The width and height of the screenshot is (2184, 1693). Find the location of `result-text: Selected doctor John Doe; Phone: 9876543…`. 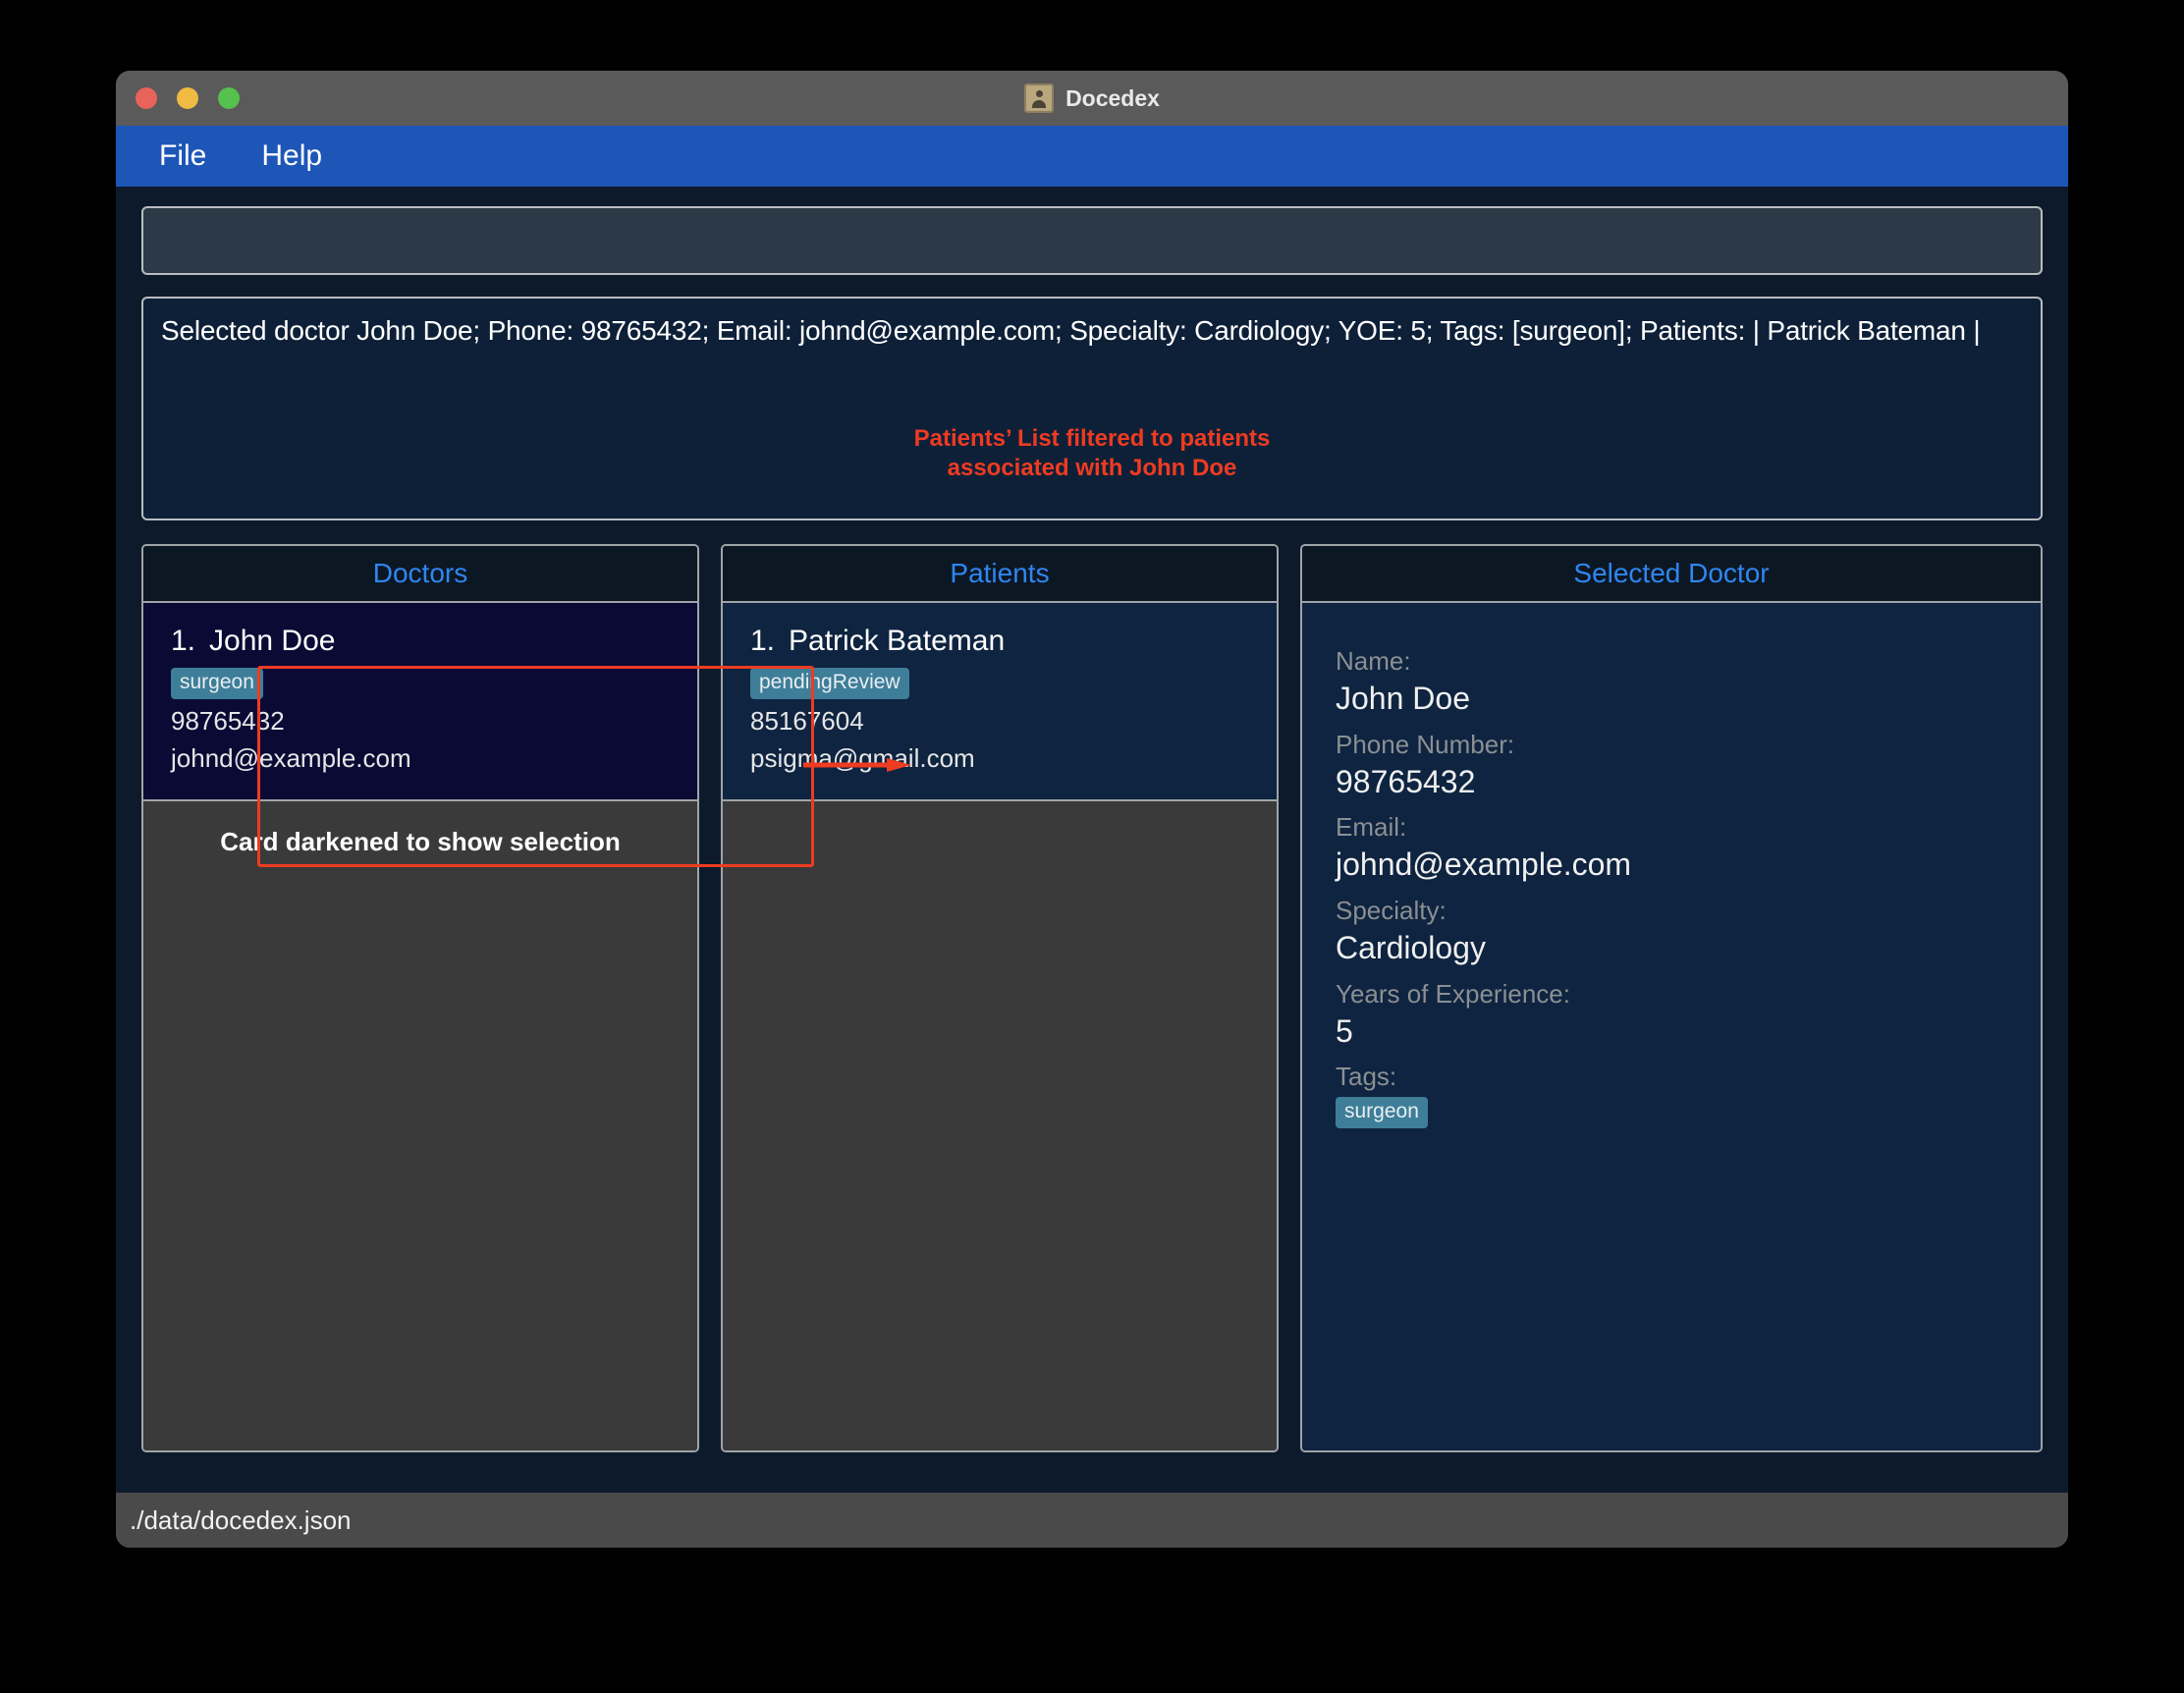

result-text: Selected doctor John Doe; Phone: 9876543… is located at coordinates (1071, 330).